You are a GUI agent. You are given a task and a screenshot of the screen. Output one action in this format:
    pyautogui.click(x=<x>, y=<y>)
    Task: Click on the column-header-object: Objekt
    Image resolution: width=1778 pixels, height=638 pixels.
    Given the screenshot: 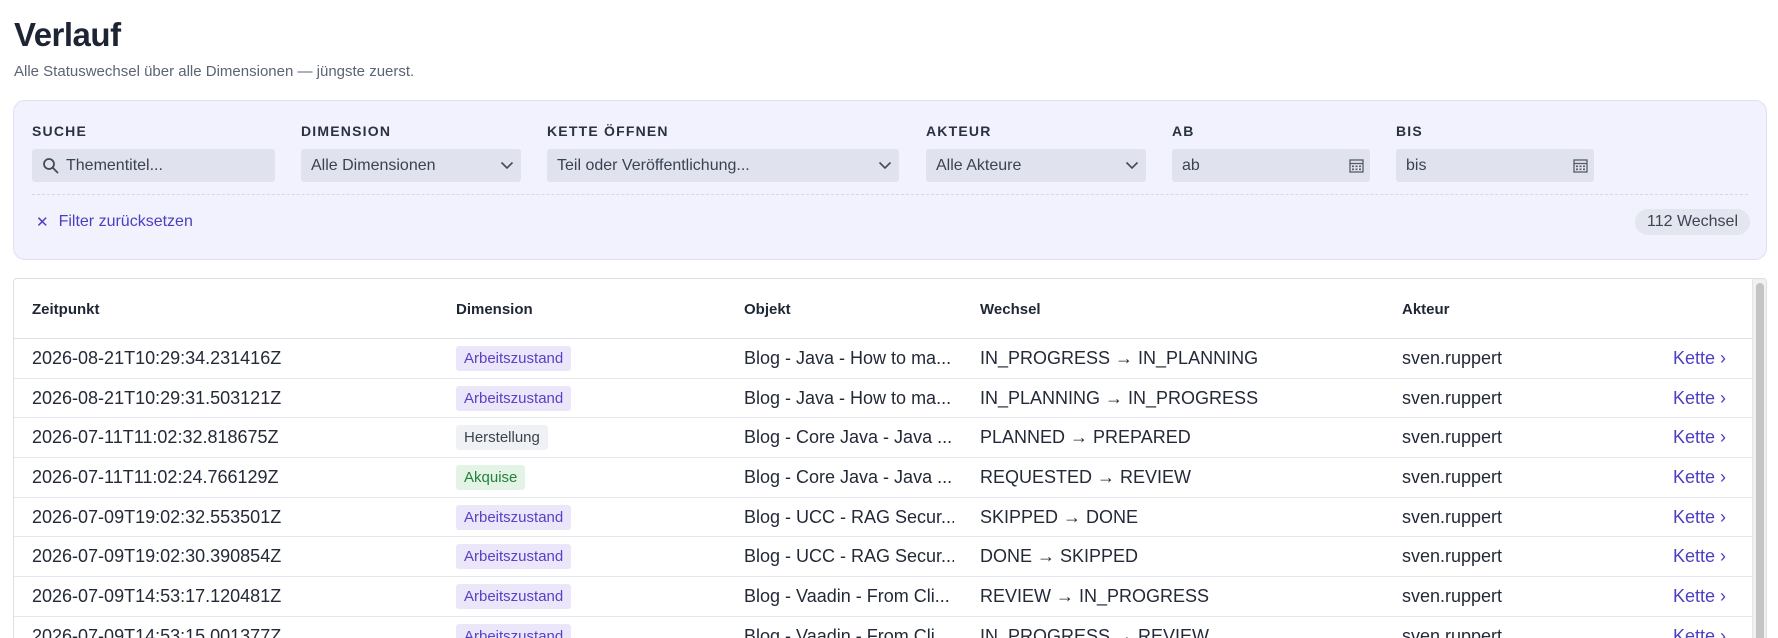 What is the action you would take?
    pyautogui.click(x=767, y=309)
    